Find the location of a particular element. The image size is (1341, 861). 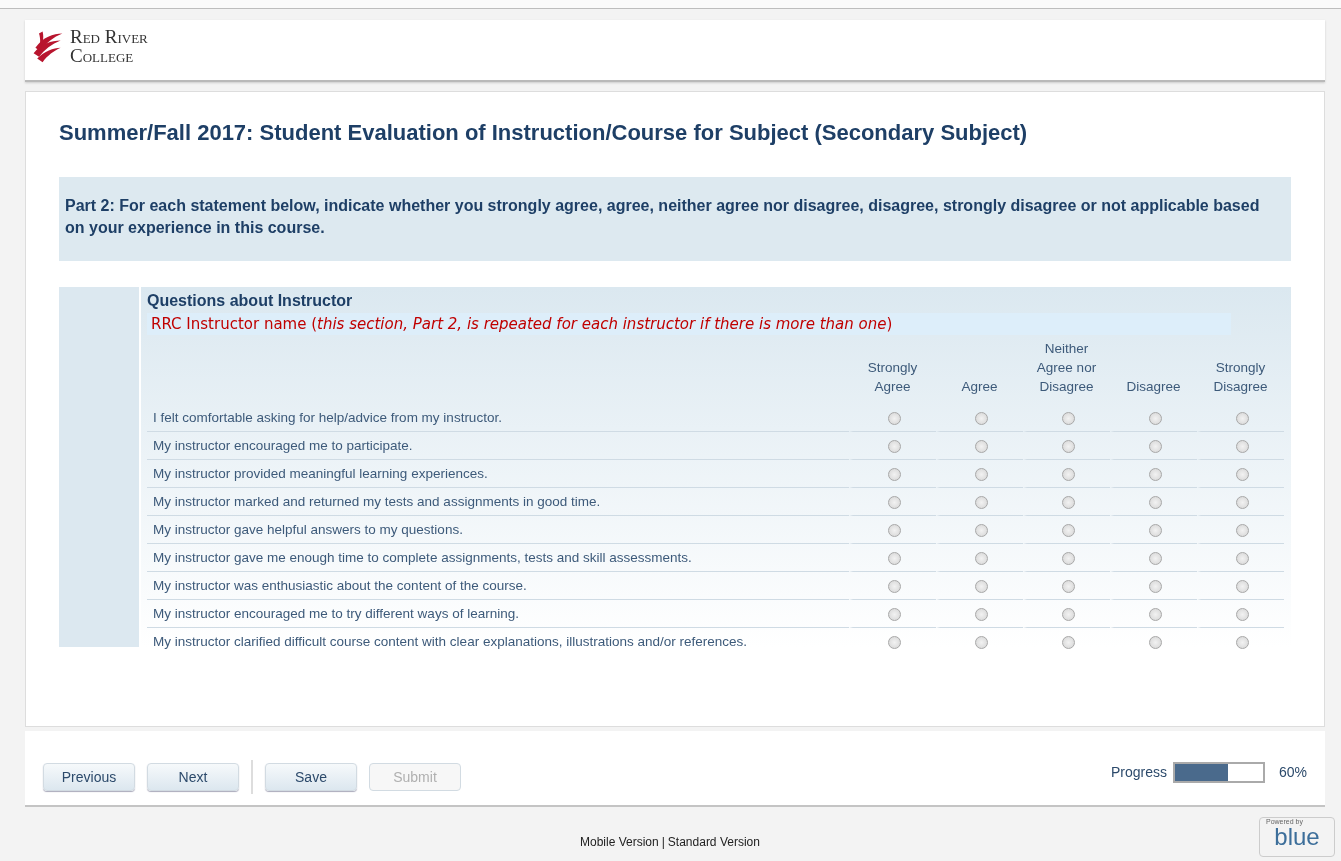

logo-text: Red River is located at coordinates (109, 36).